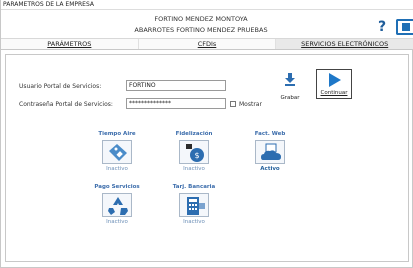  Describe the element at coordinates (335, 80) in the screenshot. I see `play-icon` at that location.